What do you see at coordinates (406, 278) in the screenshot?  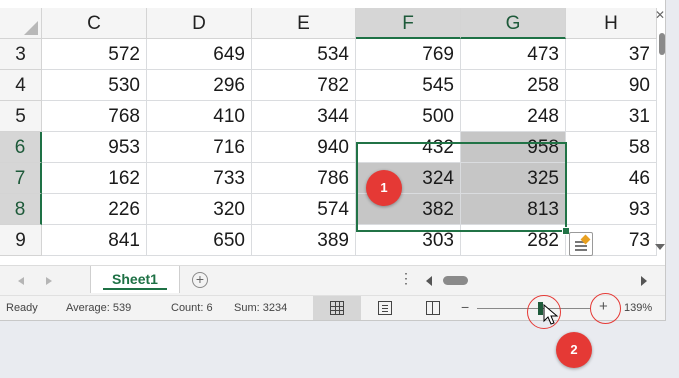 I see `more-options-icon: ⋮` at bounding box center [406, 278].